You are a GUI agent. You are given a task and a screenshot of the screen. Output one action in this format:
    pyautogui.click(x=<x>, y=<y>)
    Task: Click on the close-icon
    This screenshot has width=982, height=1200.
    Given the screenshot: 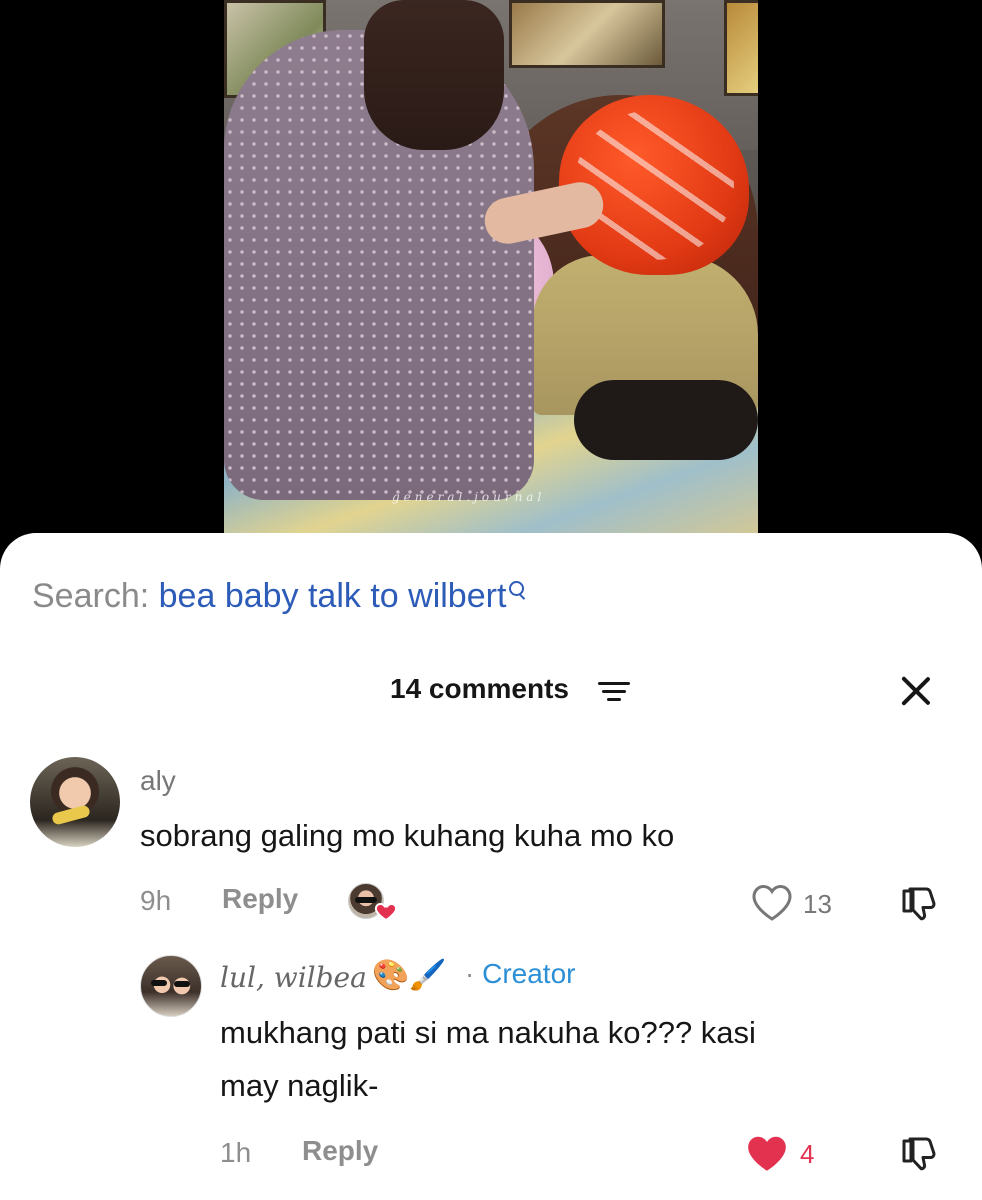 What is the action you would take?
    pyautogui.click(x=916, y=691)
    